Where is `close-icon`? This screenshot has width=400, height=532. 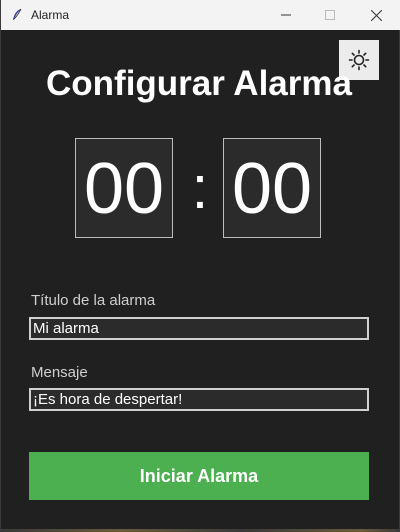
close-icon is located at coordinates (376, 15).